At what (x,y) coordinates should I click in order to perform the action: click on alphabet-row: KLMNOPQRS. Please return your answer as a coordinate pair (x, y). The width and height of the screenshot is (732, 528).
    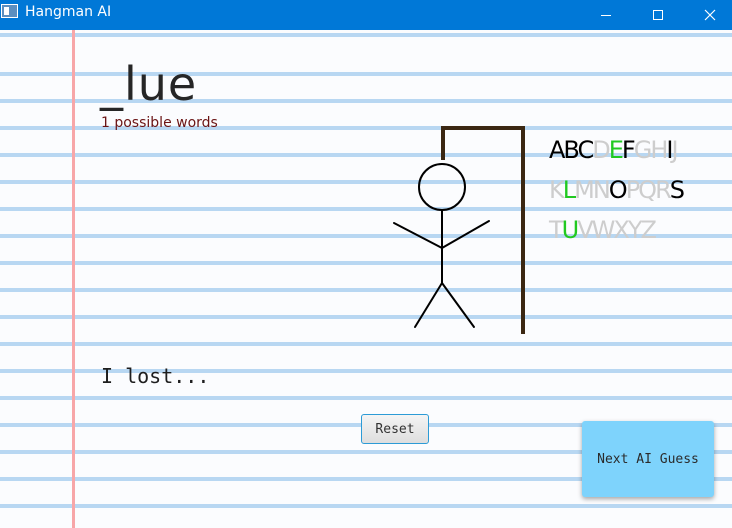
    Looking at the image, I should click on (617, 190).